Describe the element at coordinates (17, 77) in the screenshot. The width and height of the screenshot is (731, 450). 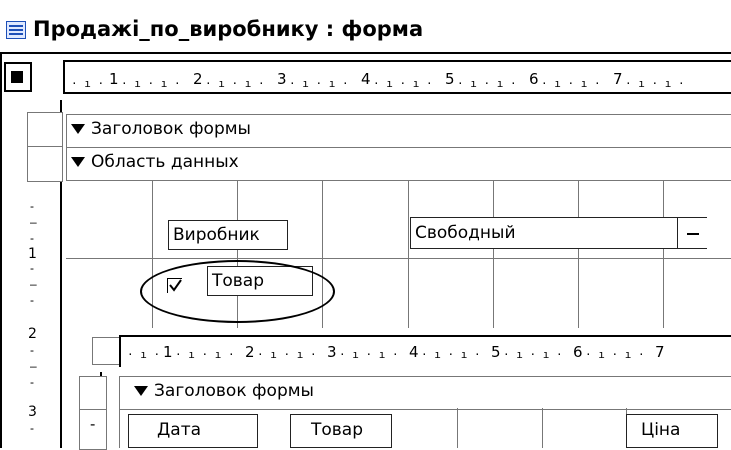
I see `form-selector-square-icon` at that location.